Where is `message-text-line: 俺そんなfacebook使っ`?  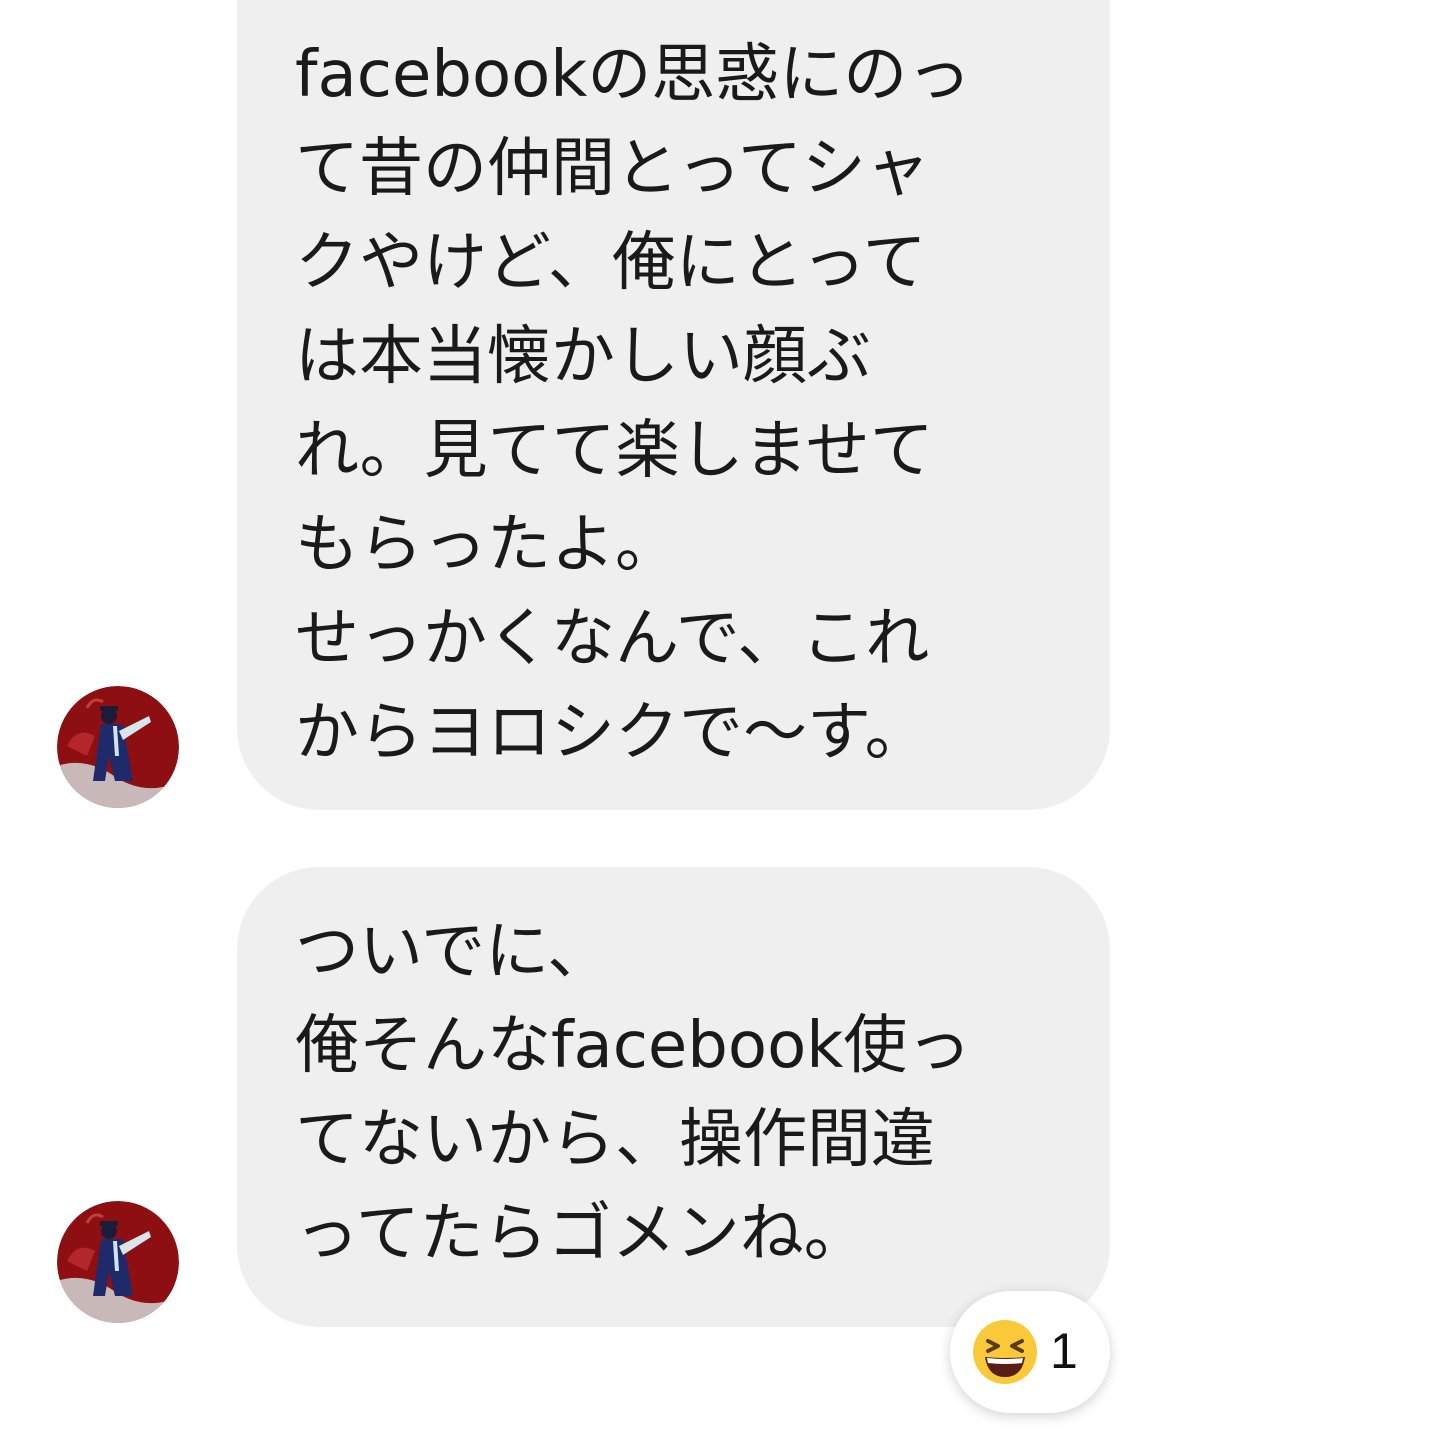 message-text-line: 俺そんなfacebook使っ is located at coordinates (633, 1046).